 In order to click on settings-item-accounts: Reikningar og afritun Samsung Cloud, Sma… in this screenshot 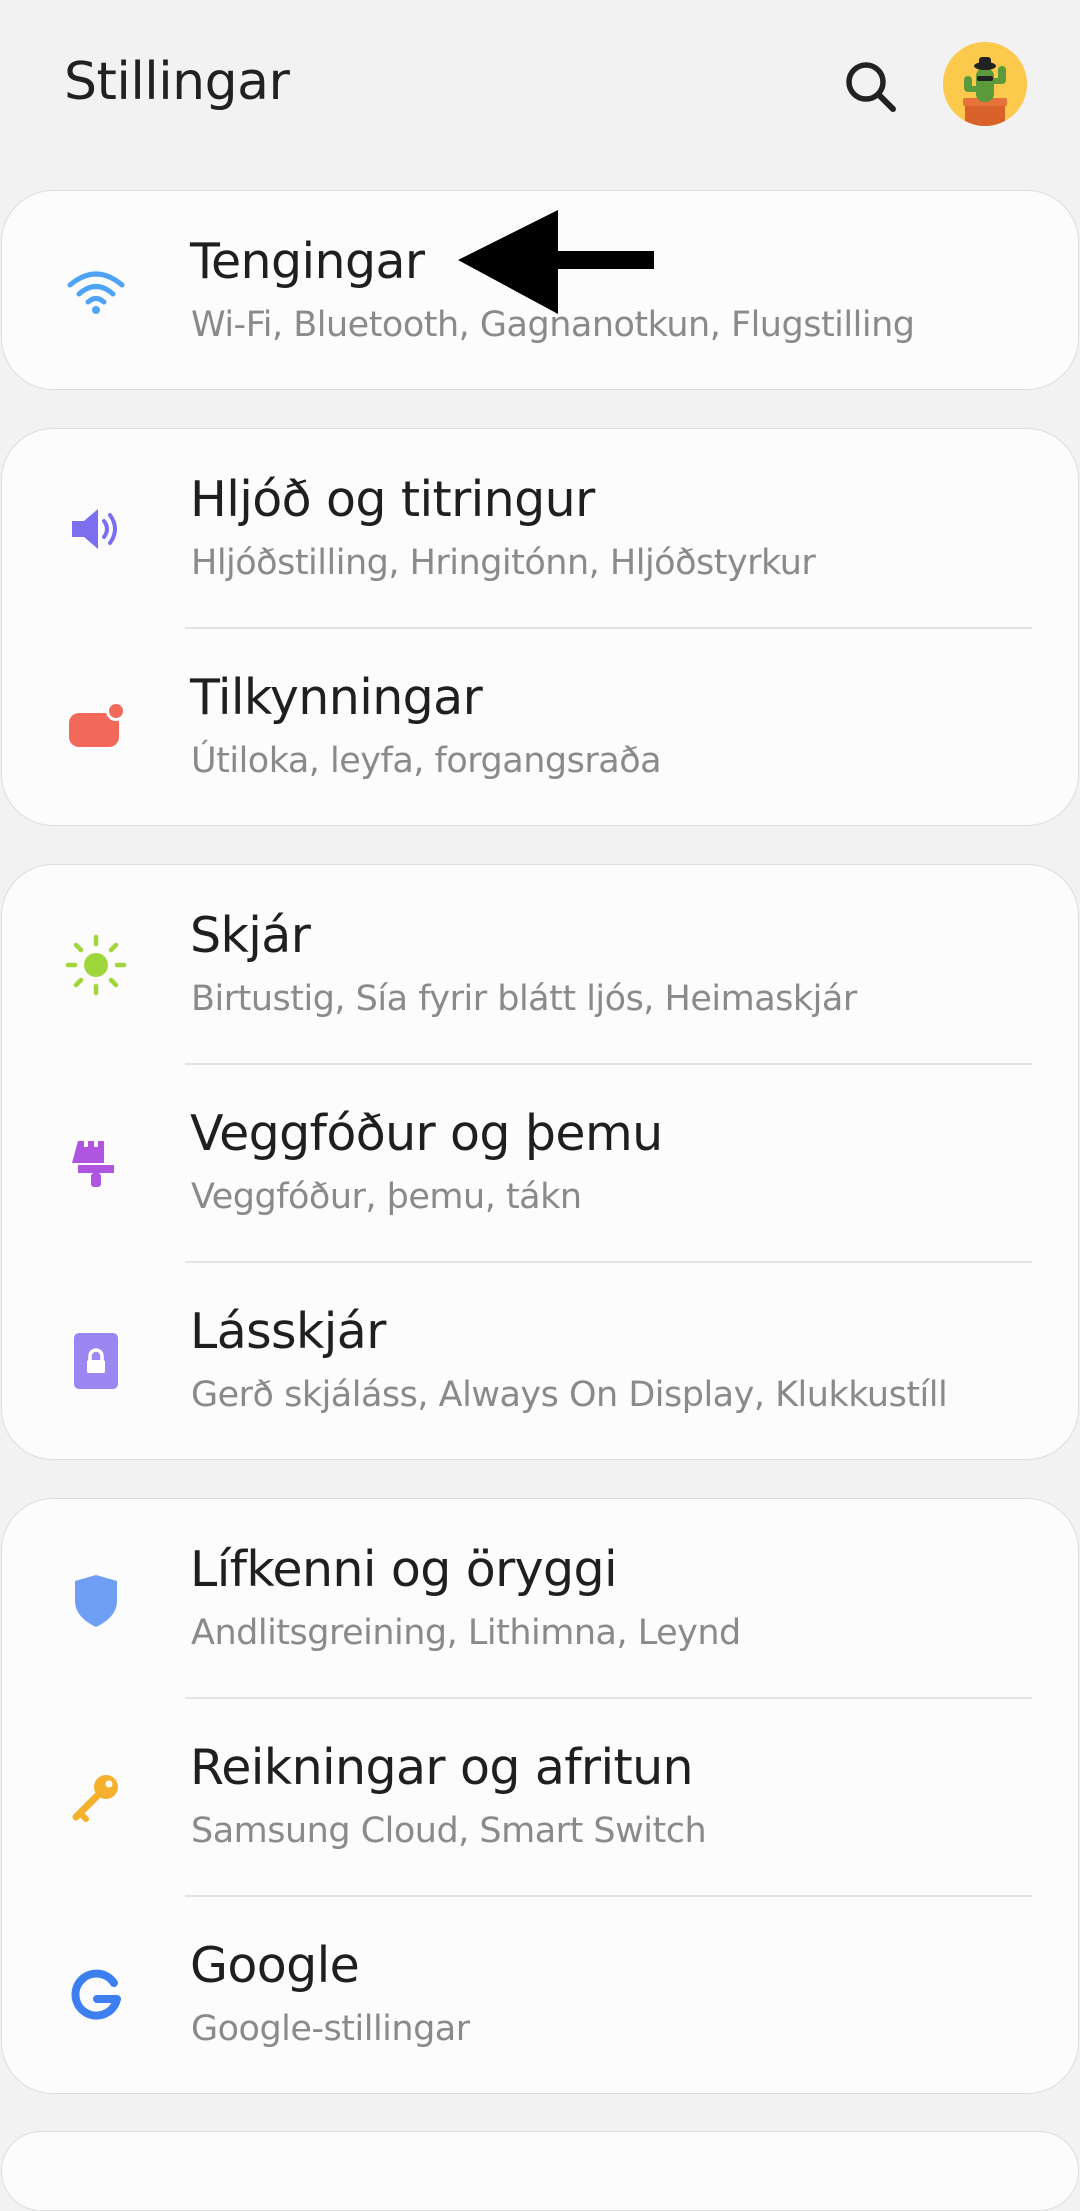, I will do `click(540, 1796)`.